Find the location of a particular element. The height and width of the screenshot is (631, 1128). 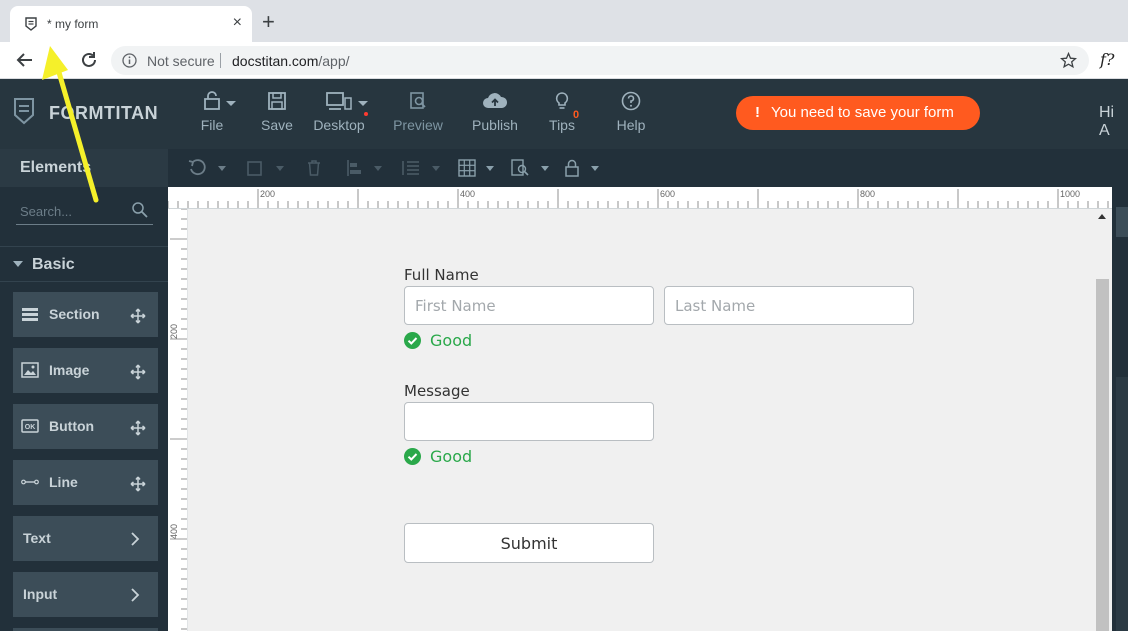

save-button: Save is located at coordinates (277, 117).